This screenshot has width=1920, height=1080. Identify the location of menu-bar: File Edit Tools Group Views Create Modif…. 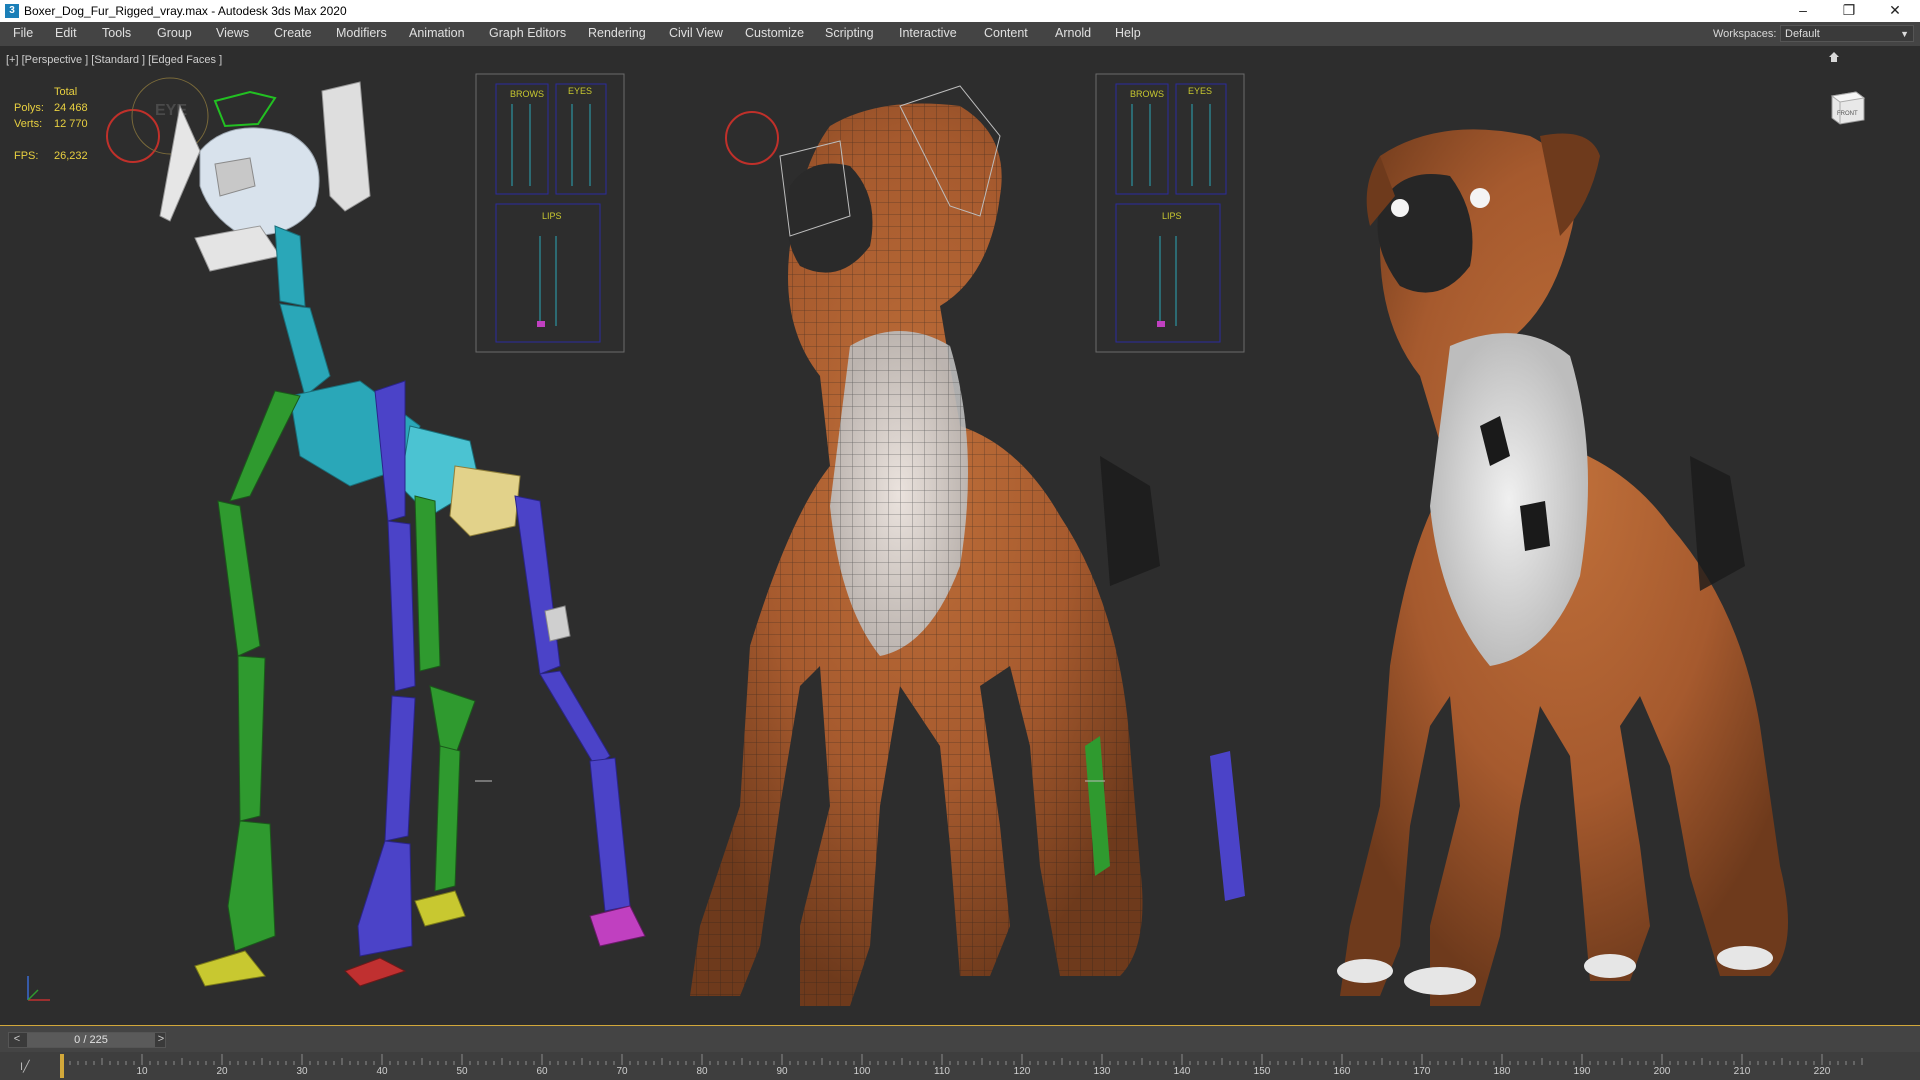
(960, 34).